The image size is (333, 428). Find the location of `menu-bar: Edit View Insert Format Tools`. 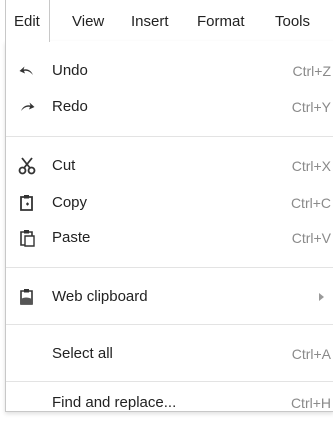

menu-bar: Edit View Insert Format Tools is located at coordinates (166, 21).